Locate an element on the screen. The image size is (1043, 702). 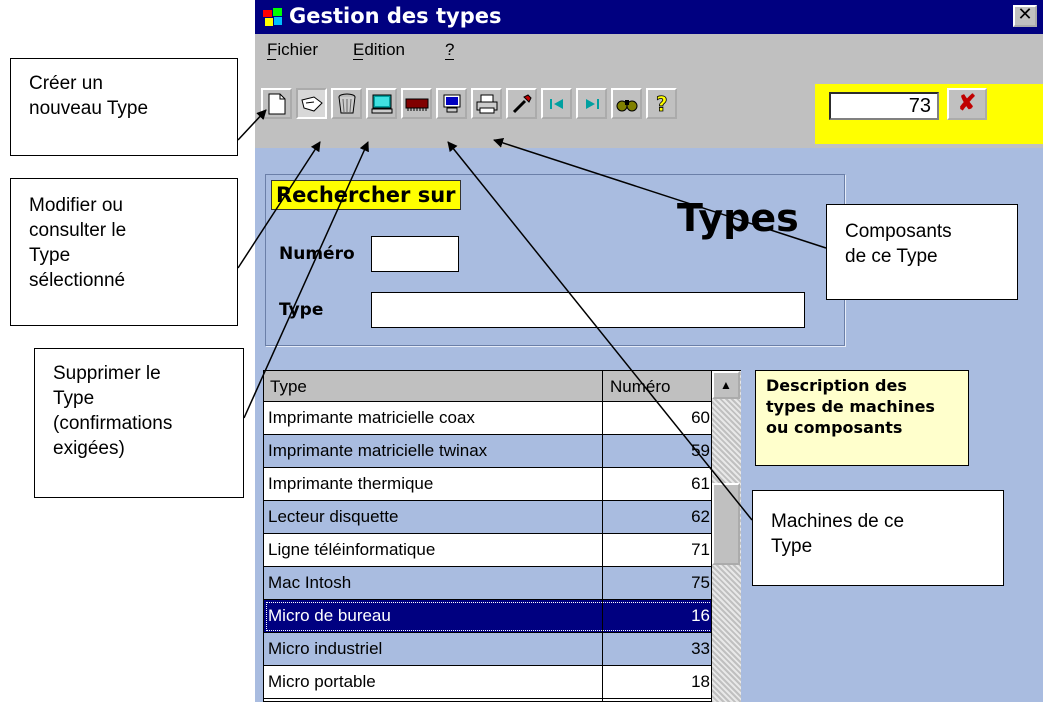
window-title: Gestion des types is located at coordinates (395, 16).